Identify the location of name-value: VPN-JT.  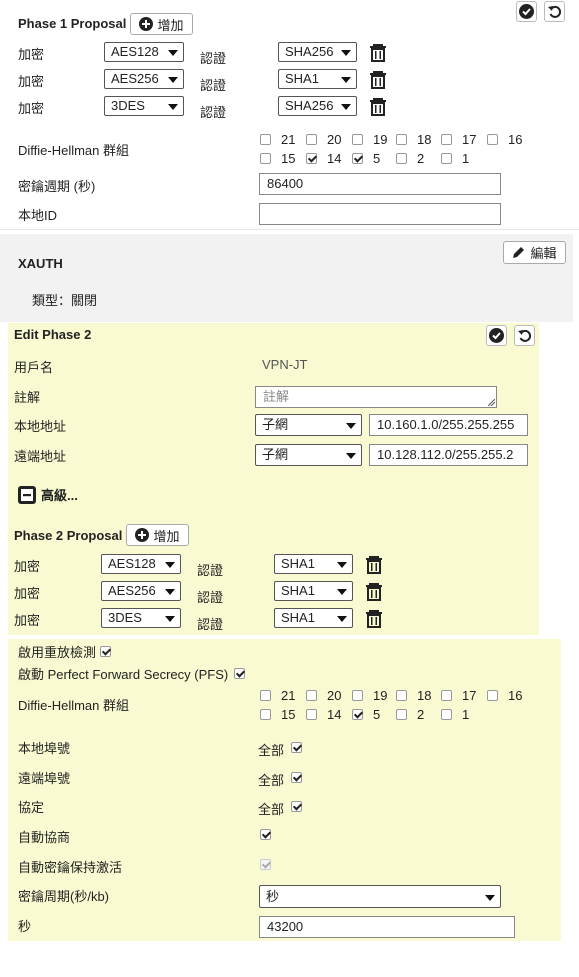
(285, 364).